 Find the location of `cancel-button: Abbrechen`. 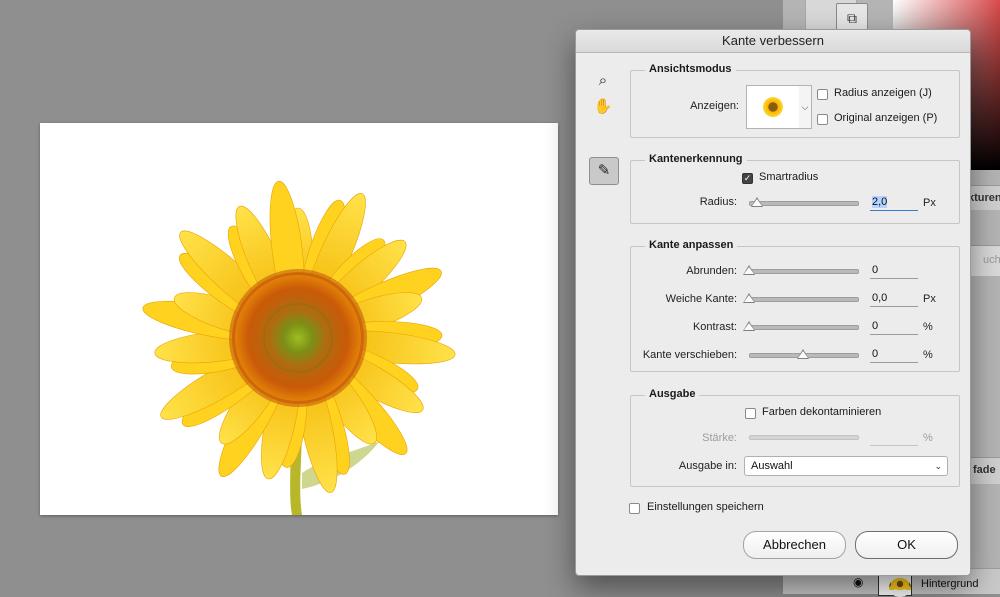

cancel-button: Abbrechen is located at coordinates (794, 545).